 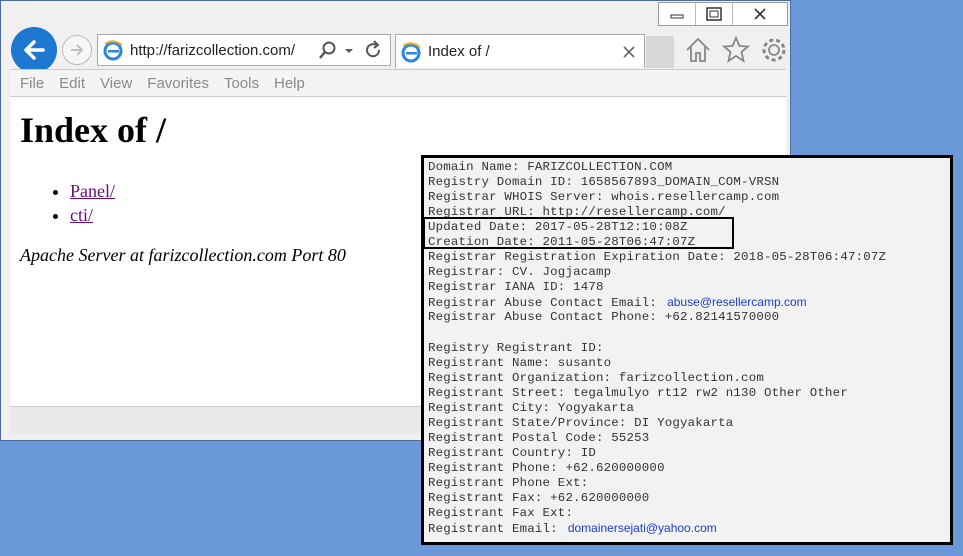 I want to click on whois-line: Registrant Country: ID, so click(x=512, y=453).